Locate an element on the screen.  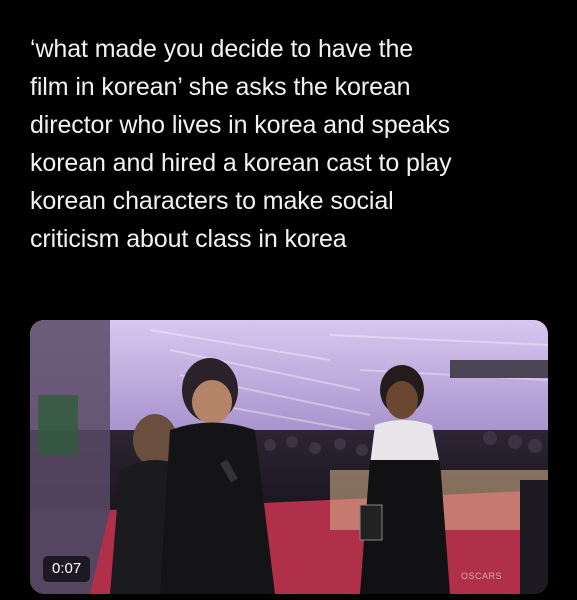
oscars-watermark: OSCARS is located at coordinates (482, 576).